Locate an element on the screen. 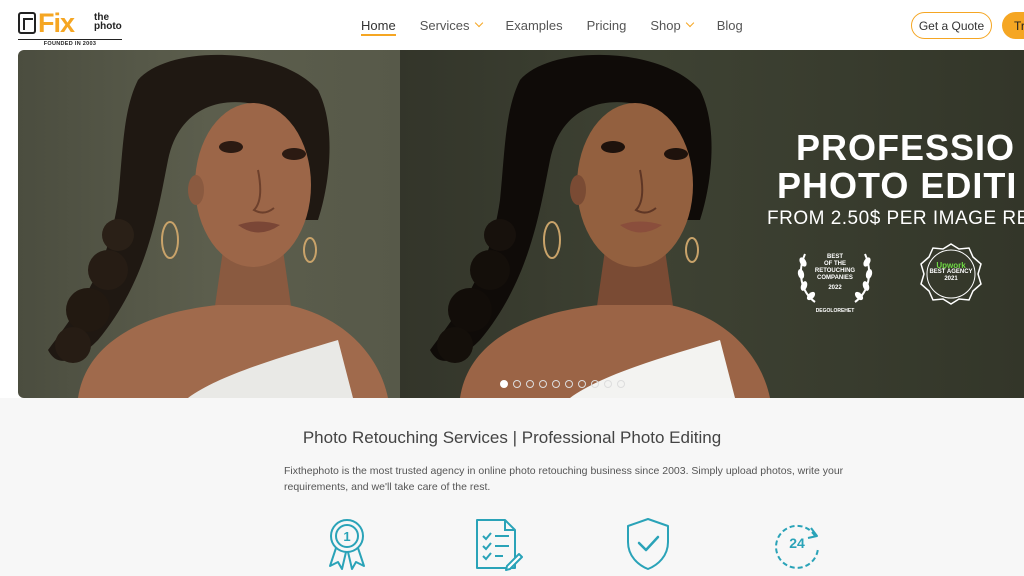 The height and width of the screenshot is (576, 1024). svg-text: 1 is located at coordinates (346, 536).